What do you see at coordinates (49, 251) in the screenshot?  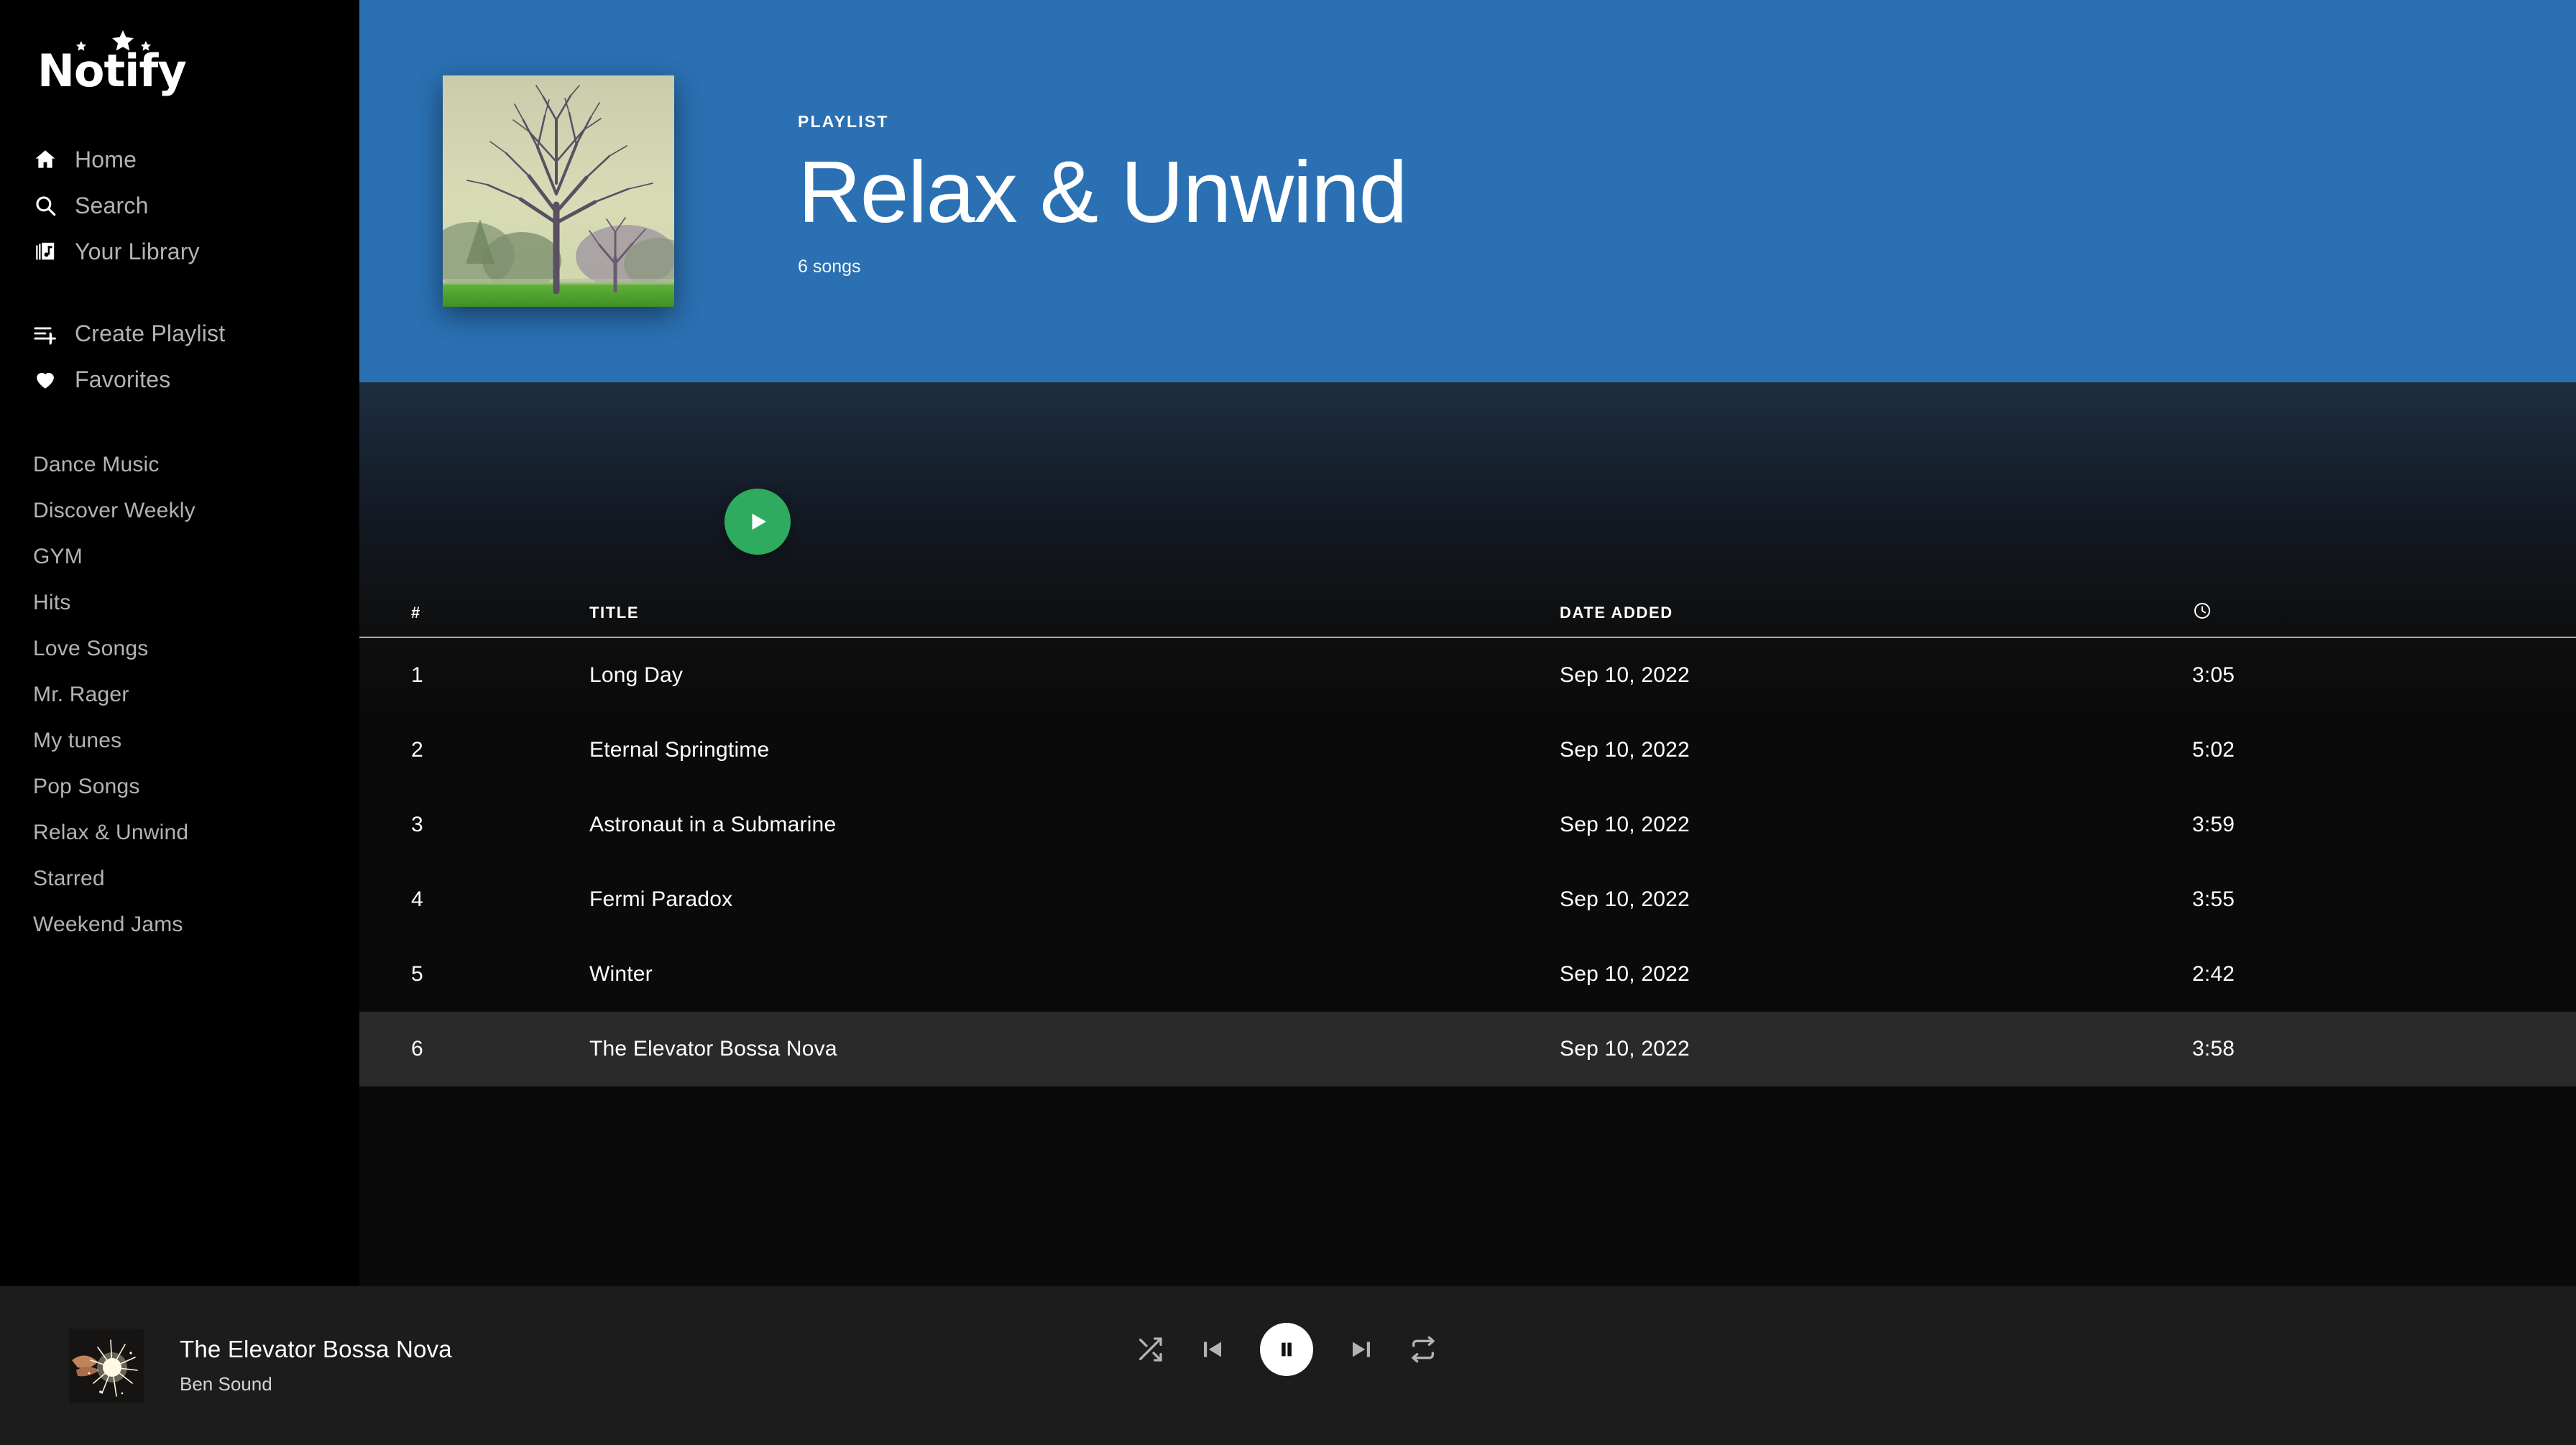 I see `library-icon` at bounding box center [49, 251].